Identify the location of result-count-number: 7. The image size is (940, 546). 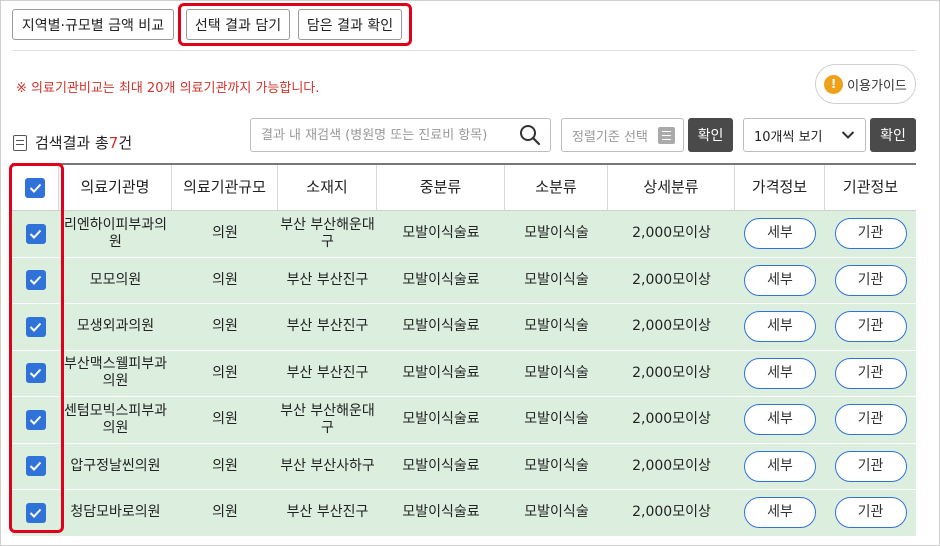
(113, 142).